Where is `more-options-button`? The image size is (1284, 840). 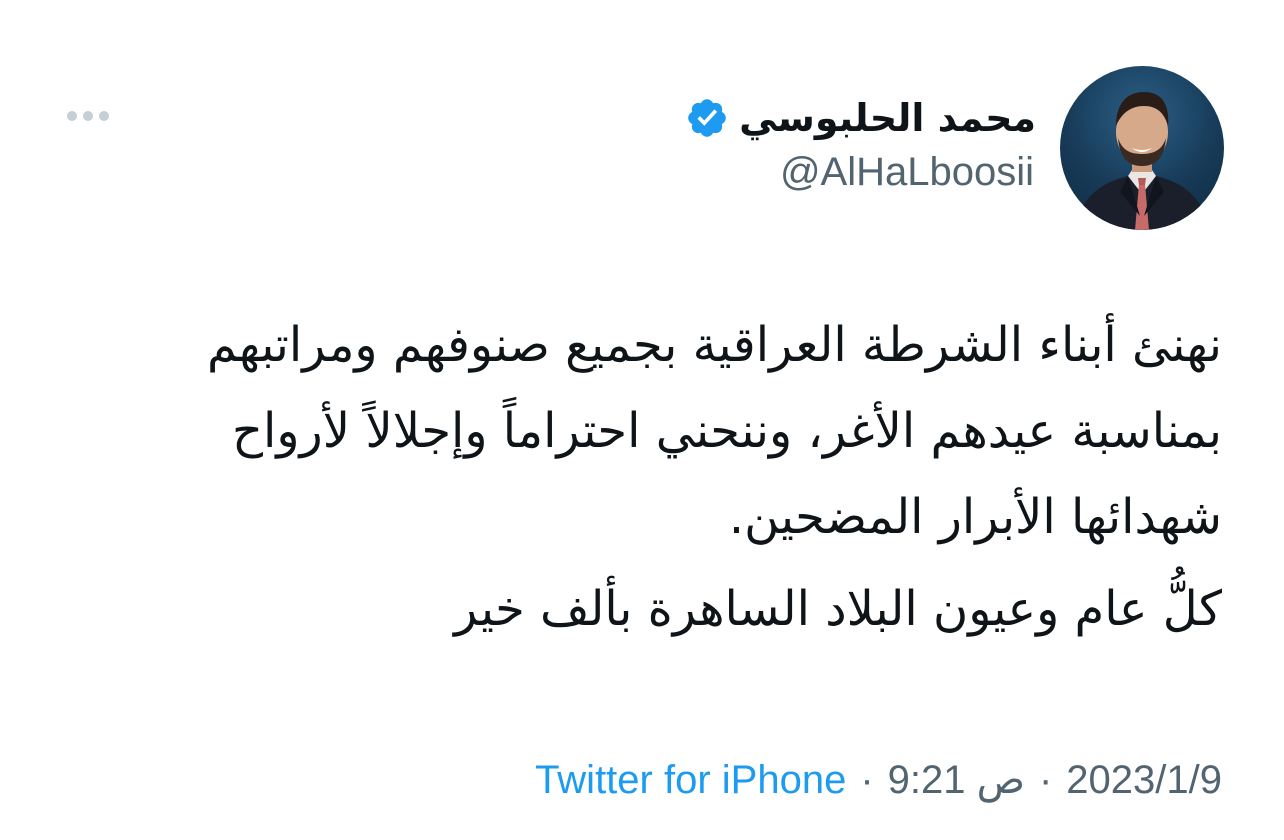 more-options-button is located at coordinates (88, 116).